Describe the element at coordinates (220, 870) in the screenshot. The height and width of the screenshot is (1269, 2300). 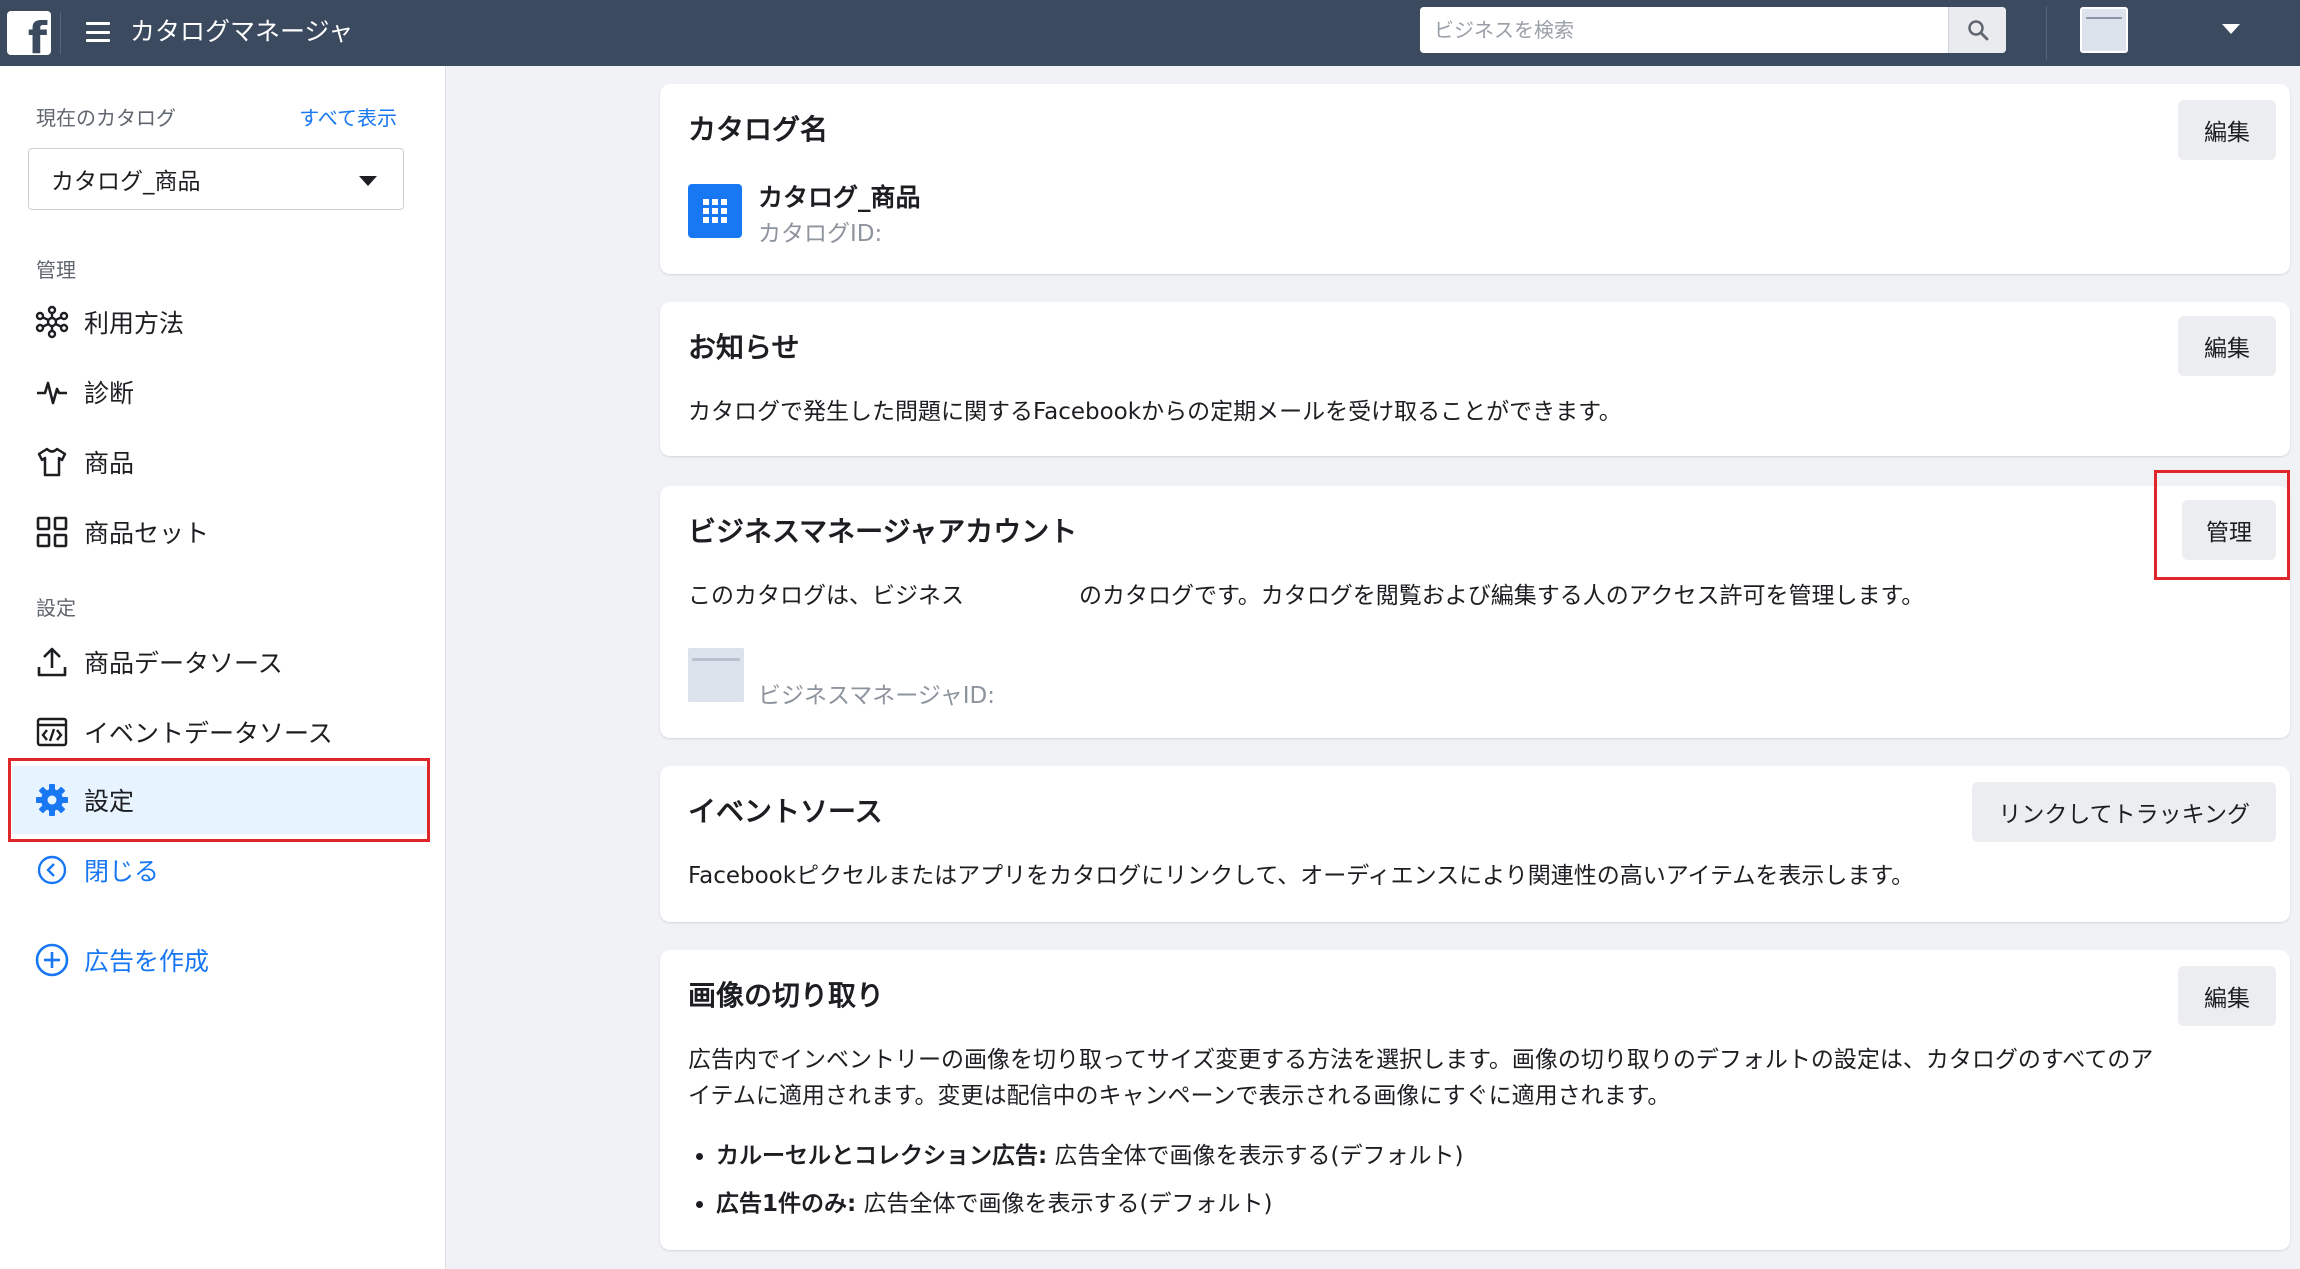
I see `sidebar-item-close: 閉じる` at that location.